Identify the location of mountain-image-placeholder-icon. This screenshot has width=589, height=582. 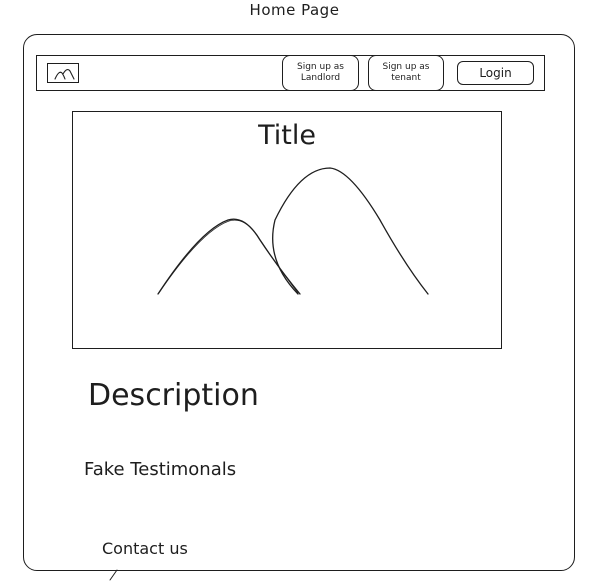
(293, 231).